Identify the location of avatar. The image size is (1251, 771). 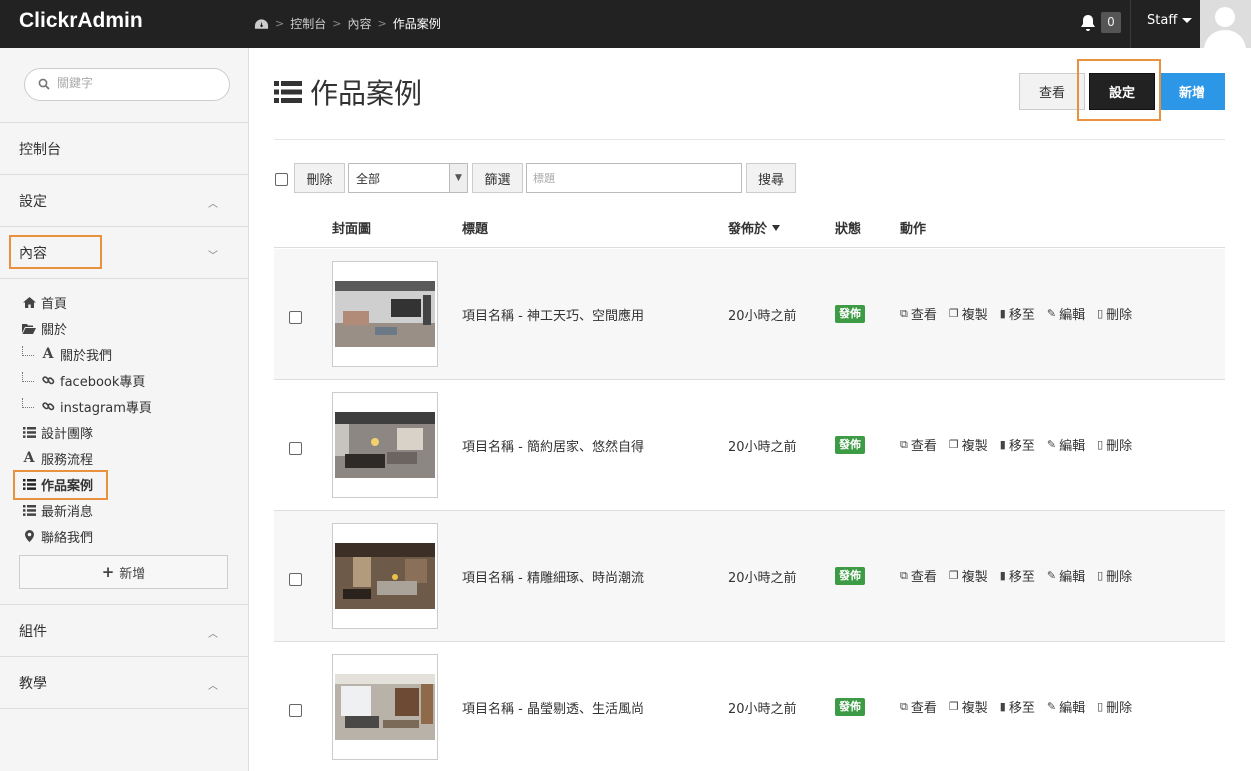
(1225, 24).